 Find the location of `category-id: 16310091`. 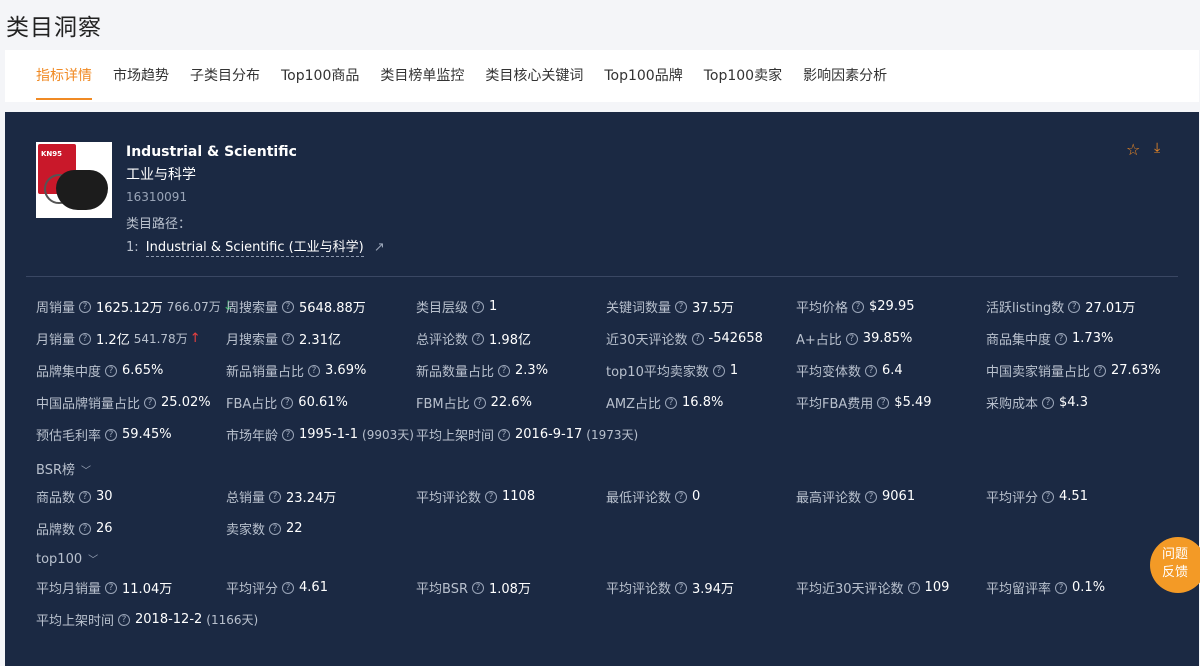

category-id: 16310091 is located at coordinates (157, 197).